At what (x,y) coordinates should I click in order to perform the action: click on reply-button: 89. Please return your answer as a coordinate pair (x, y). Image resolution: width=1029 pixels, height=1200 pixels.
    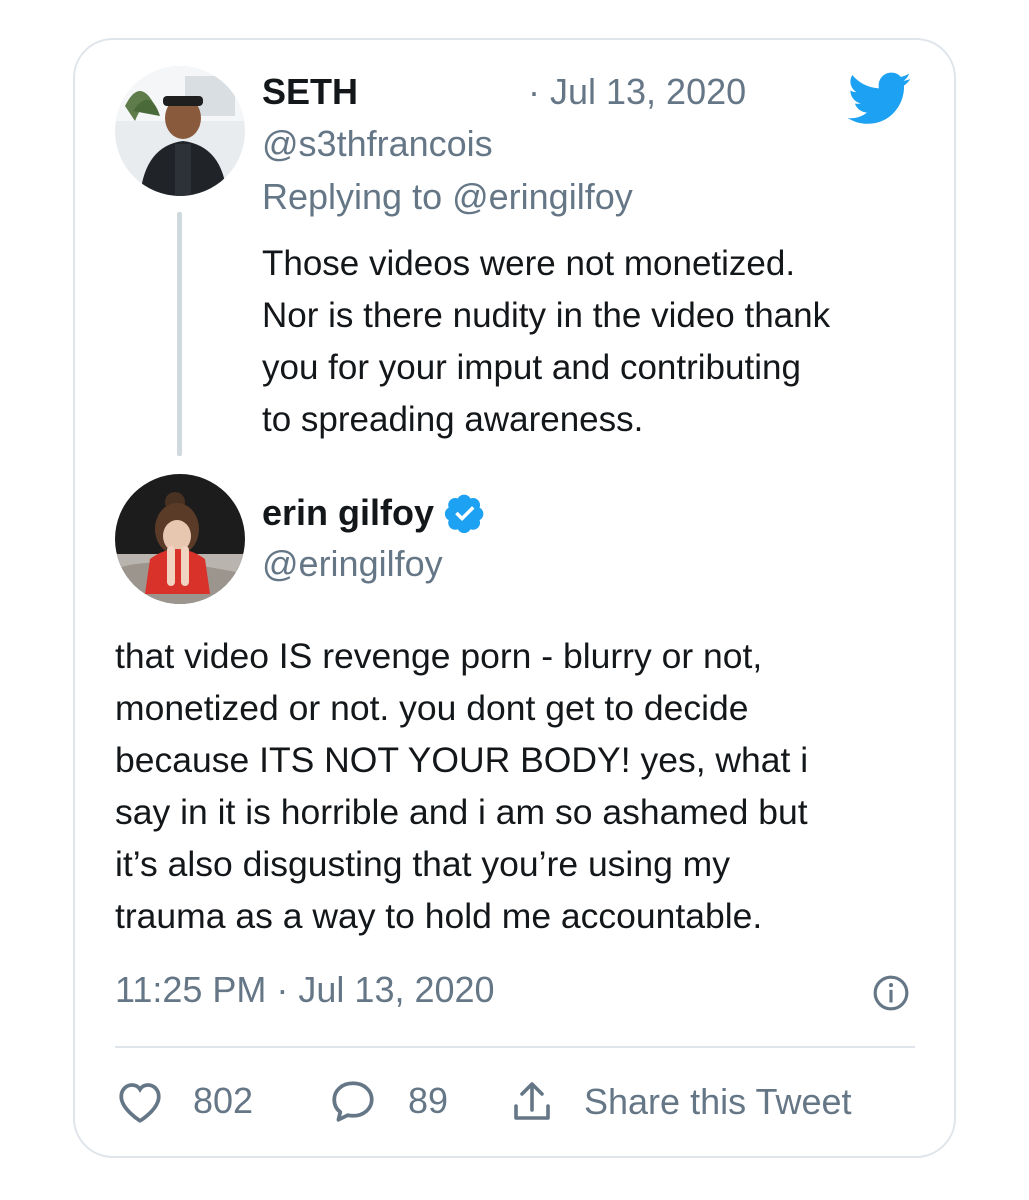
    Looking at the image, I should click on (388, 1101).